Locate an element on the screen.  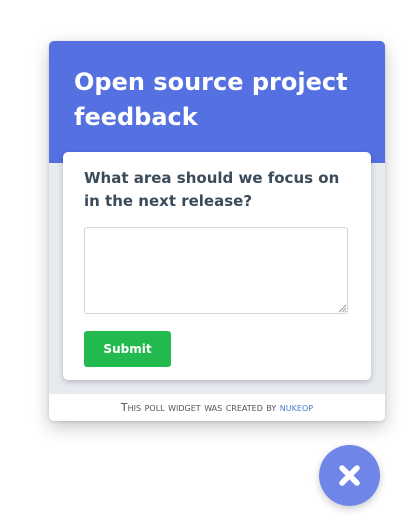
close-icon is located at coordinates (349, 475).